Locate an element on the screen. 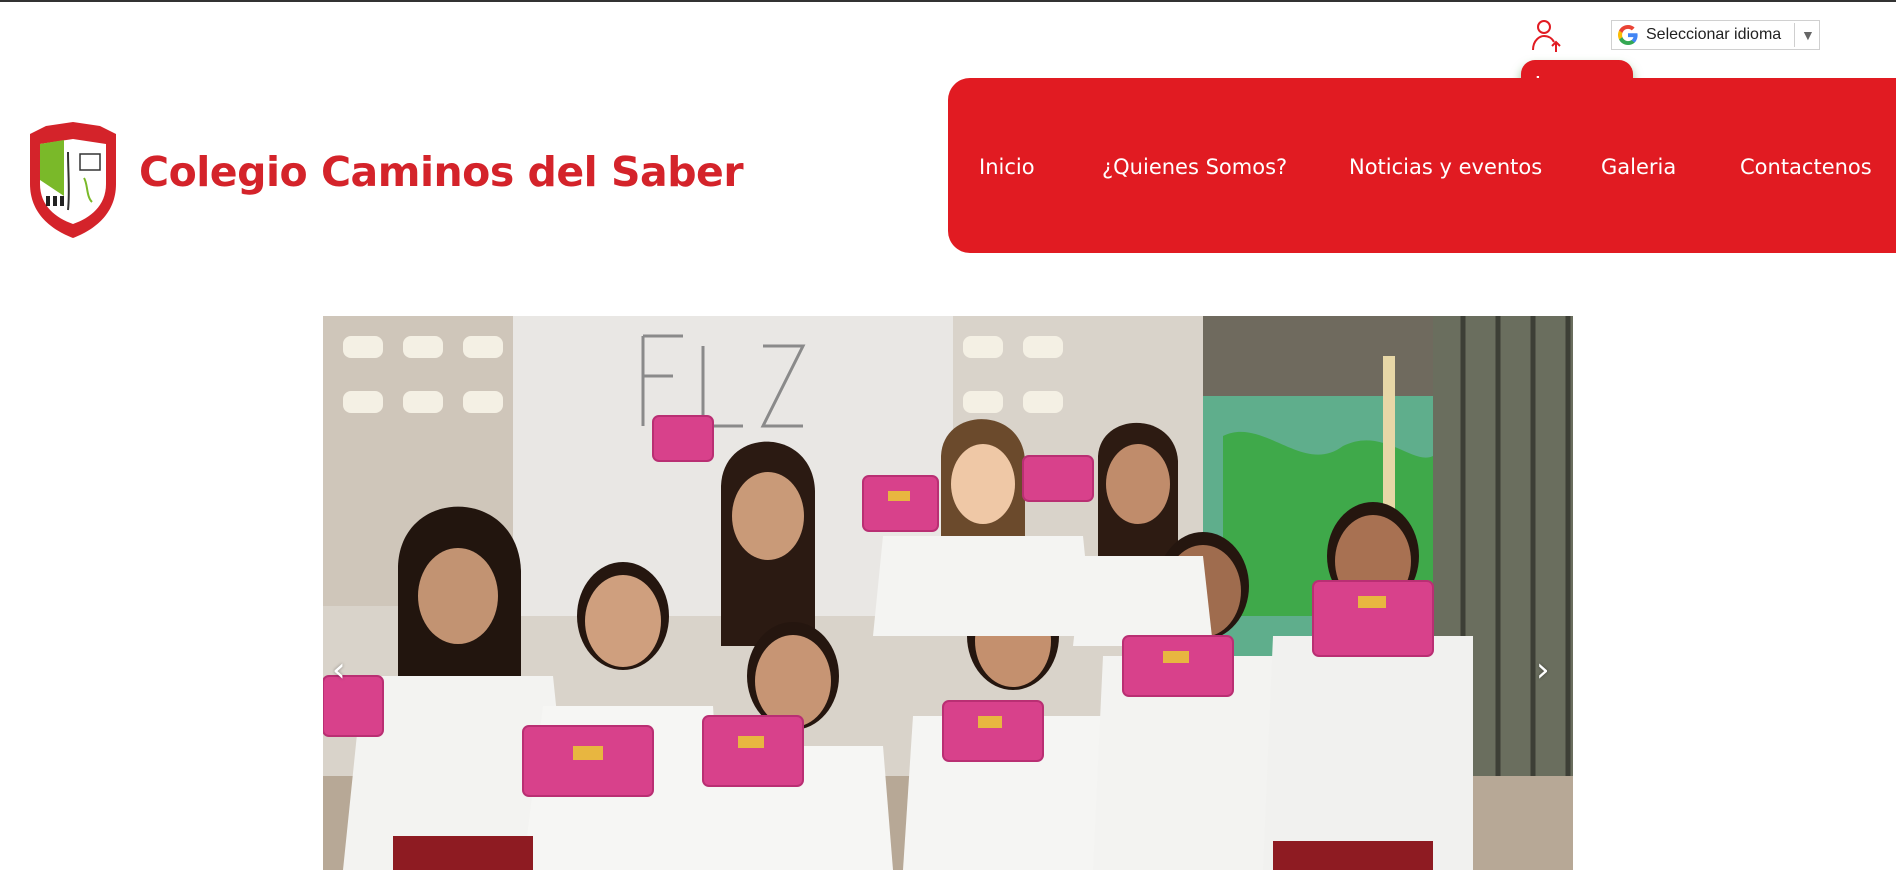 This screenshot has width=1896, height=870. top-border-line is located at coordinates (948, 1).